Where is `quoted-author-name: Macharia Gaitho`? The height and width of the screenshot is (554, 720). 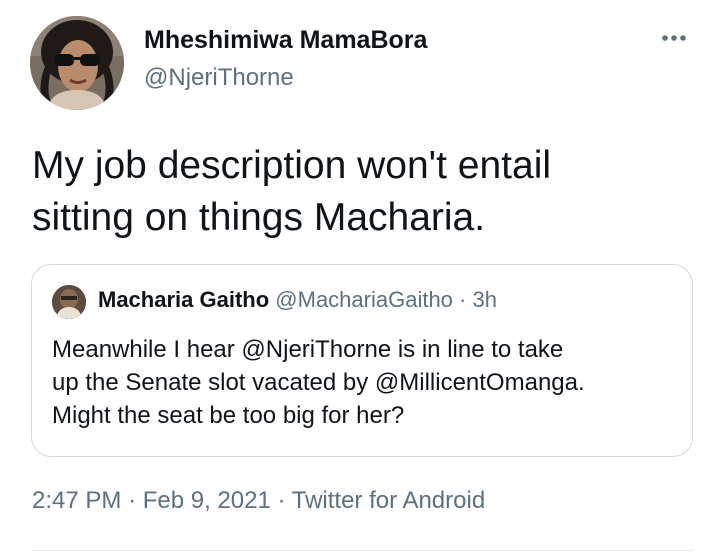 quoted-author-name: Macharia Gaitho is located at coordinates (183, 299).